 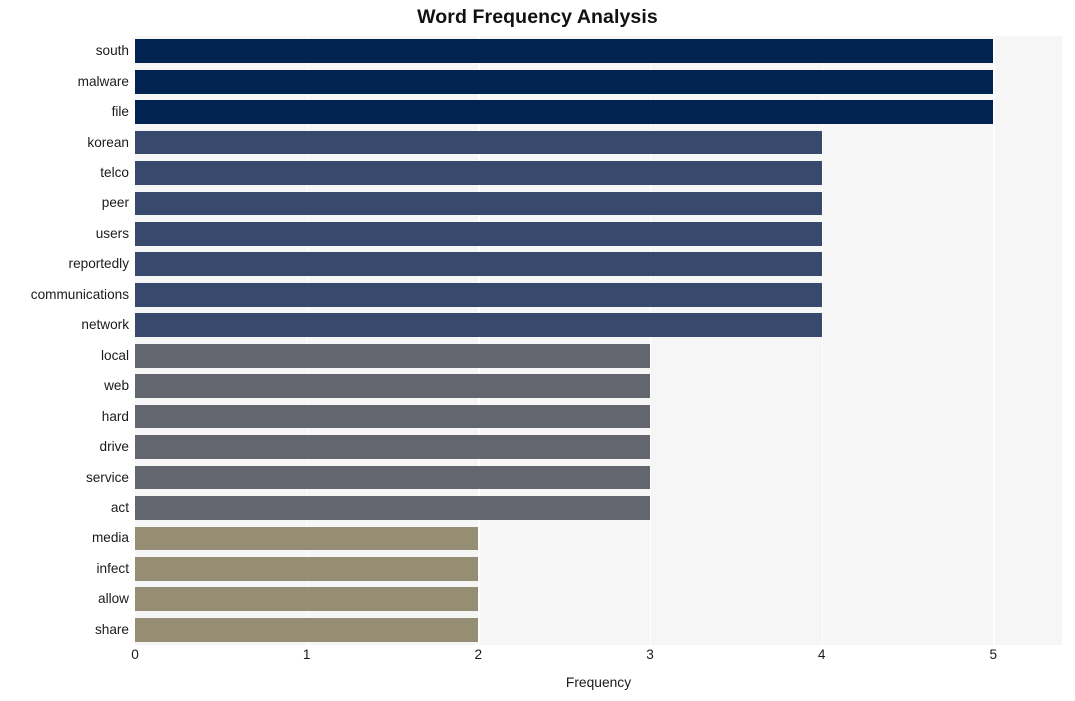 What do you see at coordinates (478, 264) in the screenshot?
I see `bar-reportedly` at bounding box center [478, 264].